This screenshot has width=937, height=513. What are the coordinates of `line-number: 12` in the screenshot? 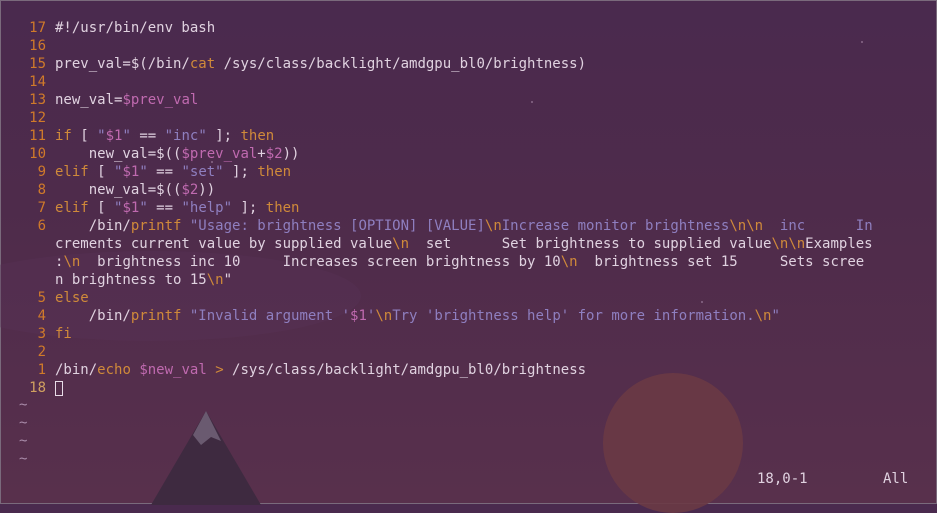 It's located at (37, 118).